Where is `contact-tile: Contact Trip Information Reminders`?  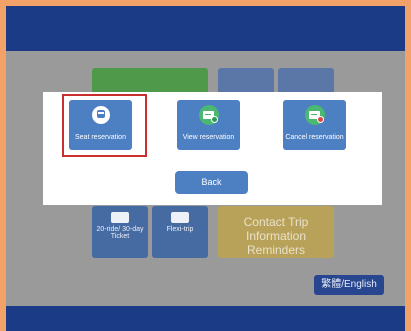
contact-tile: Contact Trip Information Reminders is located at coordinates (276, 232).